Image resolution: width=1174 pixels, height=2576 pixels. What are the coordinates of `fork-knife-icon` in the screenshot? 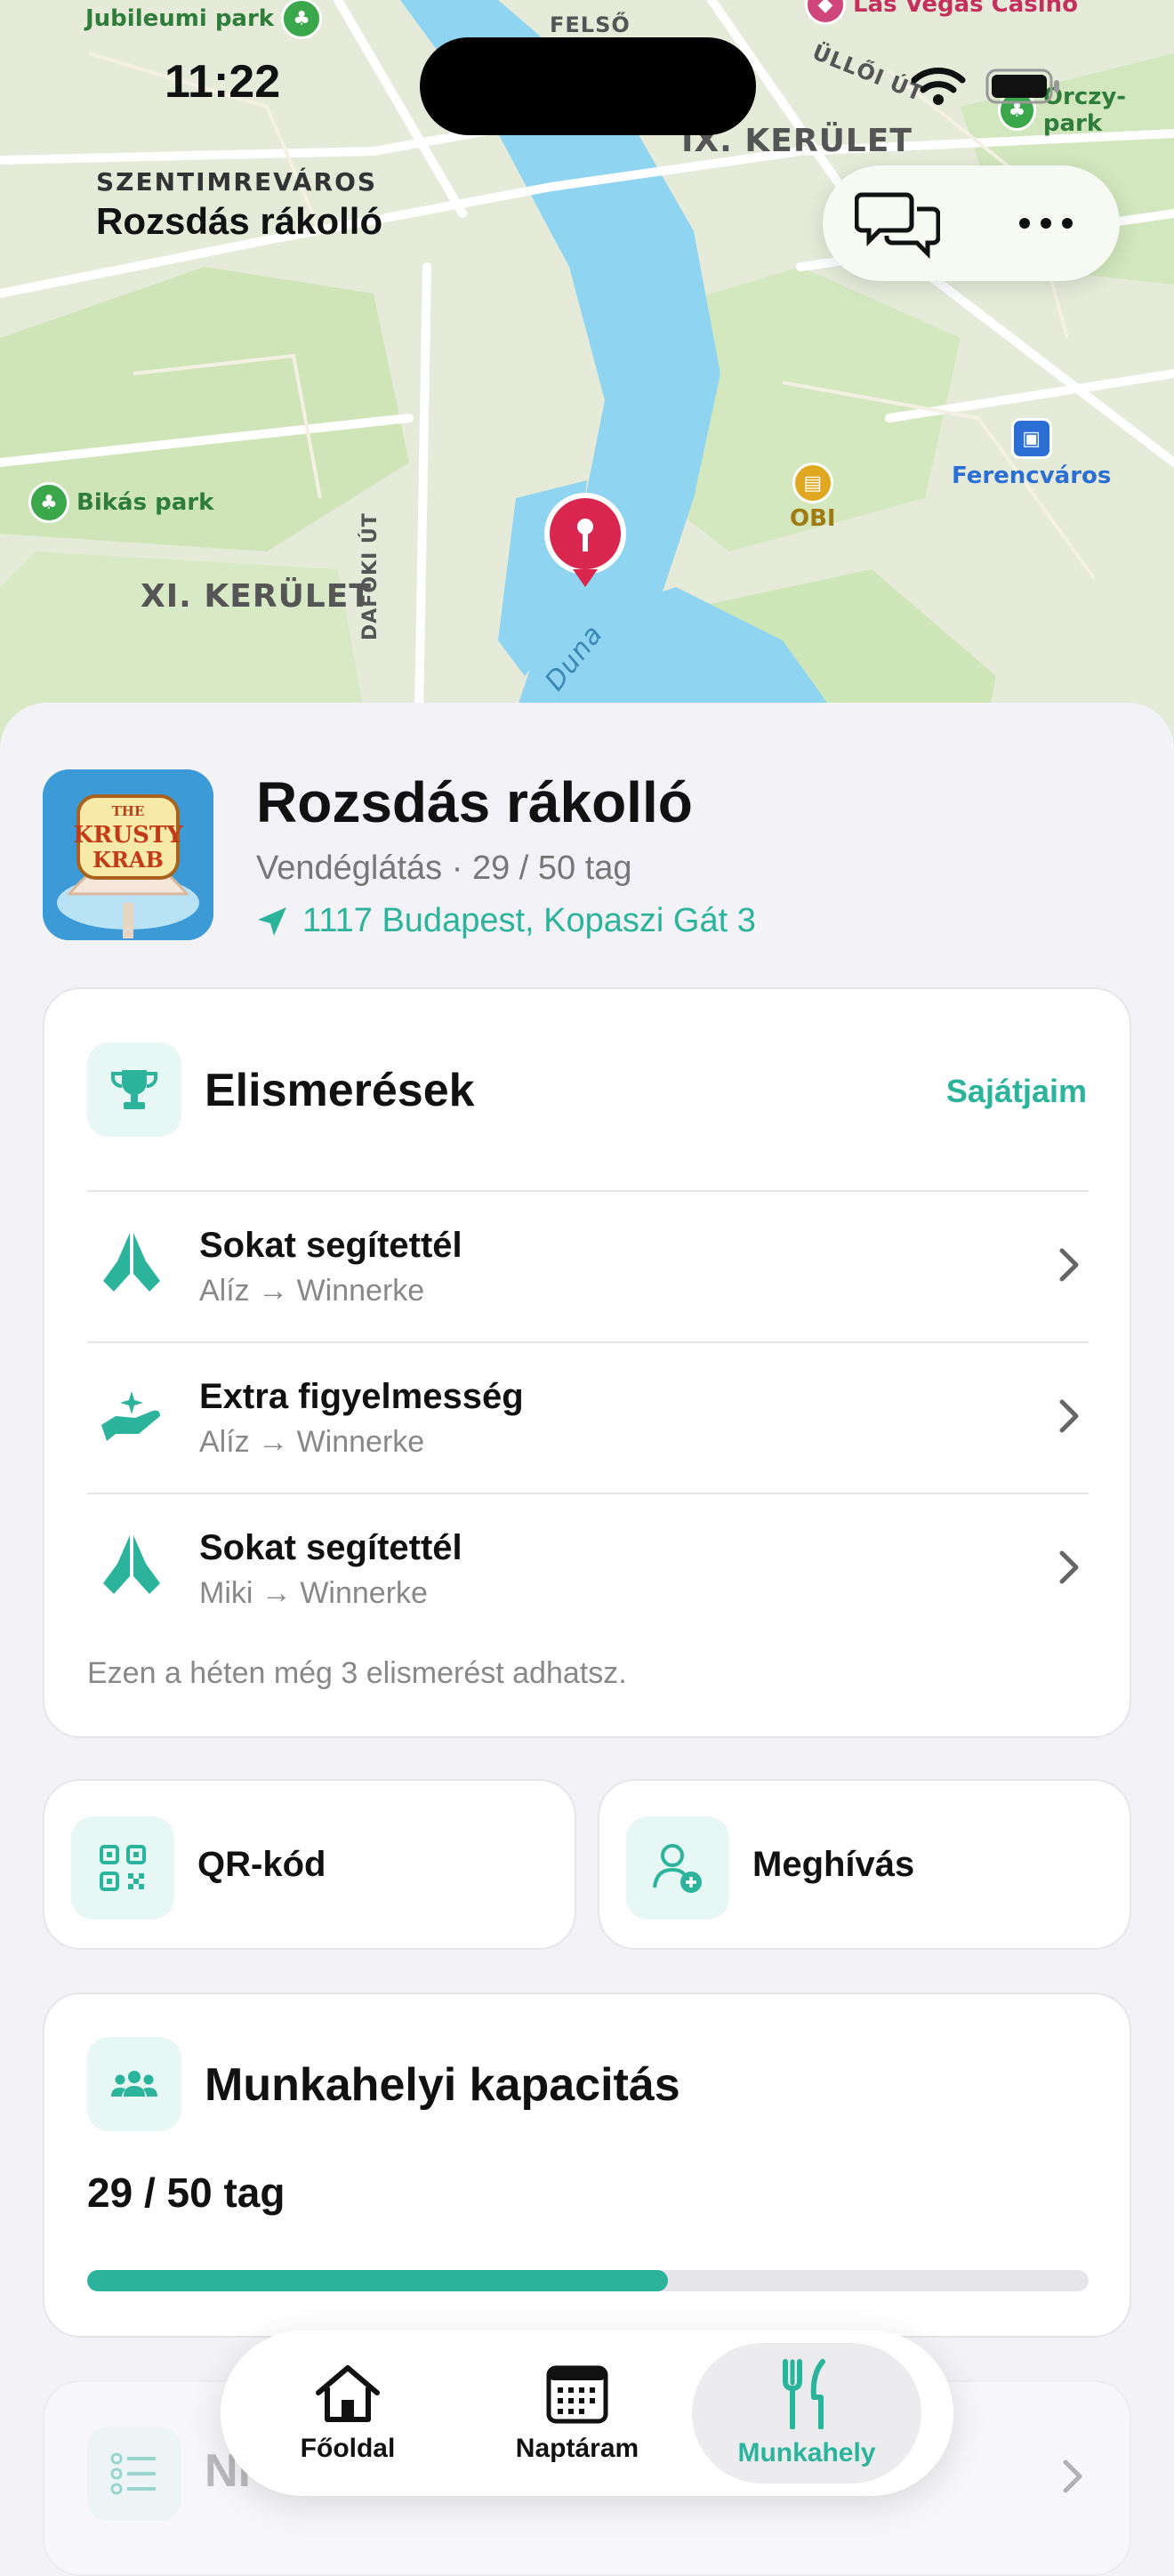 It's located at (804, 2394).